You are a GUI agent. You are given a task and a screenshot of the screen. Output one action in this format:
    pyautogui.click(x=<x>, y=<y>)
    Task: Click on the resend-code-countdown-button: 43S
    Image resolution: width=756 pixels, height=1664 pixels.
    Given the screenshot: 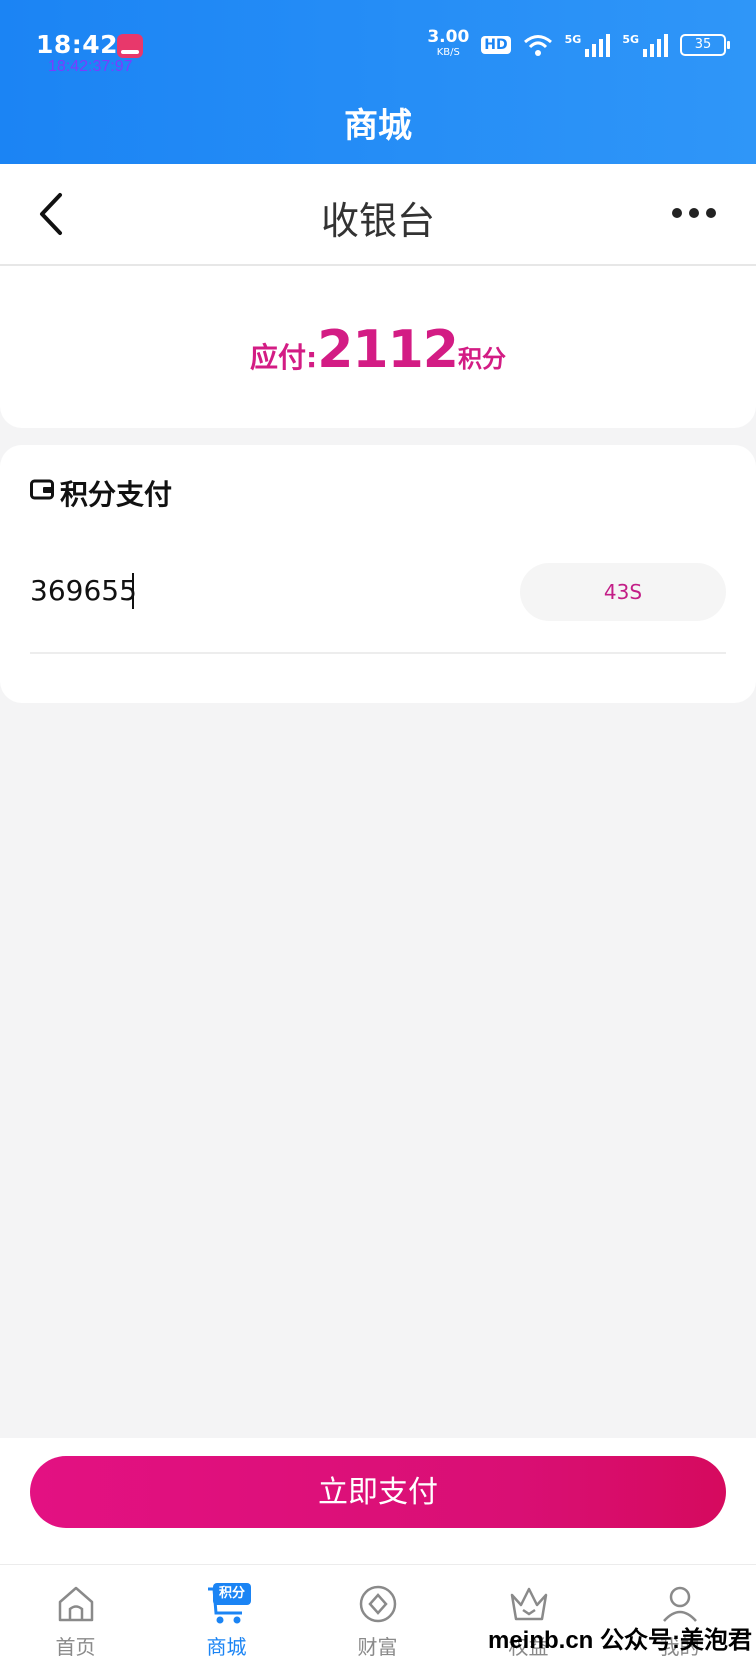 What is the action you would take?
    pyautogui.click(x=623, y=592)
    